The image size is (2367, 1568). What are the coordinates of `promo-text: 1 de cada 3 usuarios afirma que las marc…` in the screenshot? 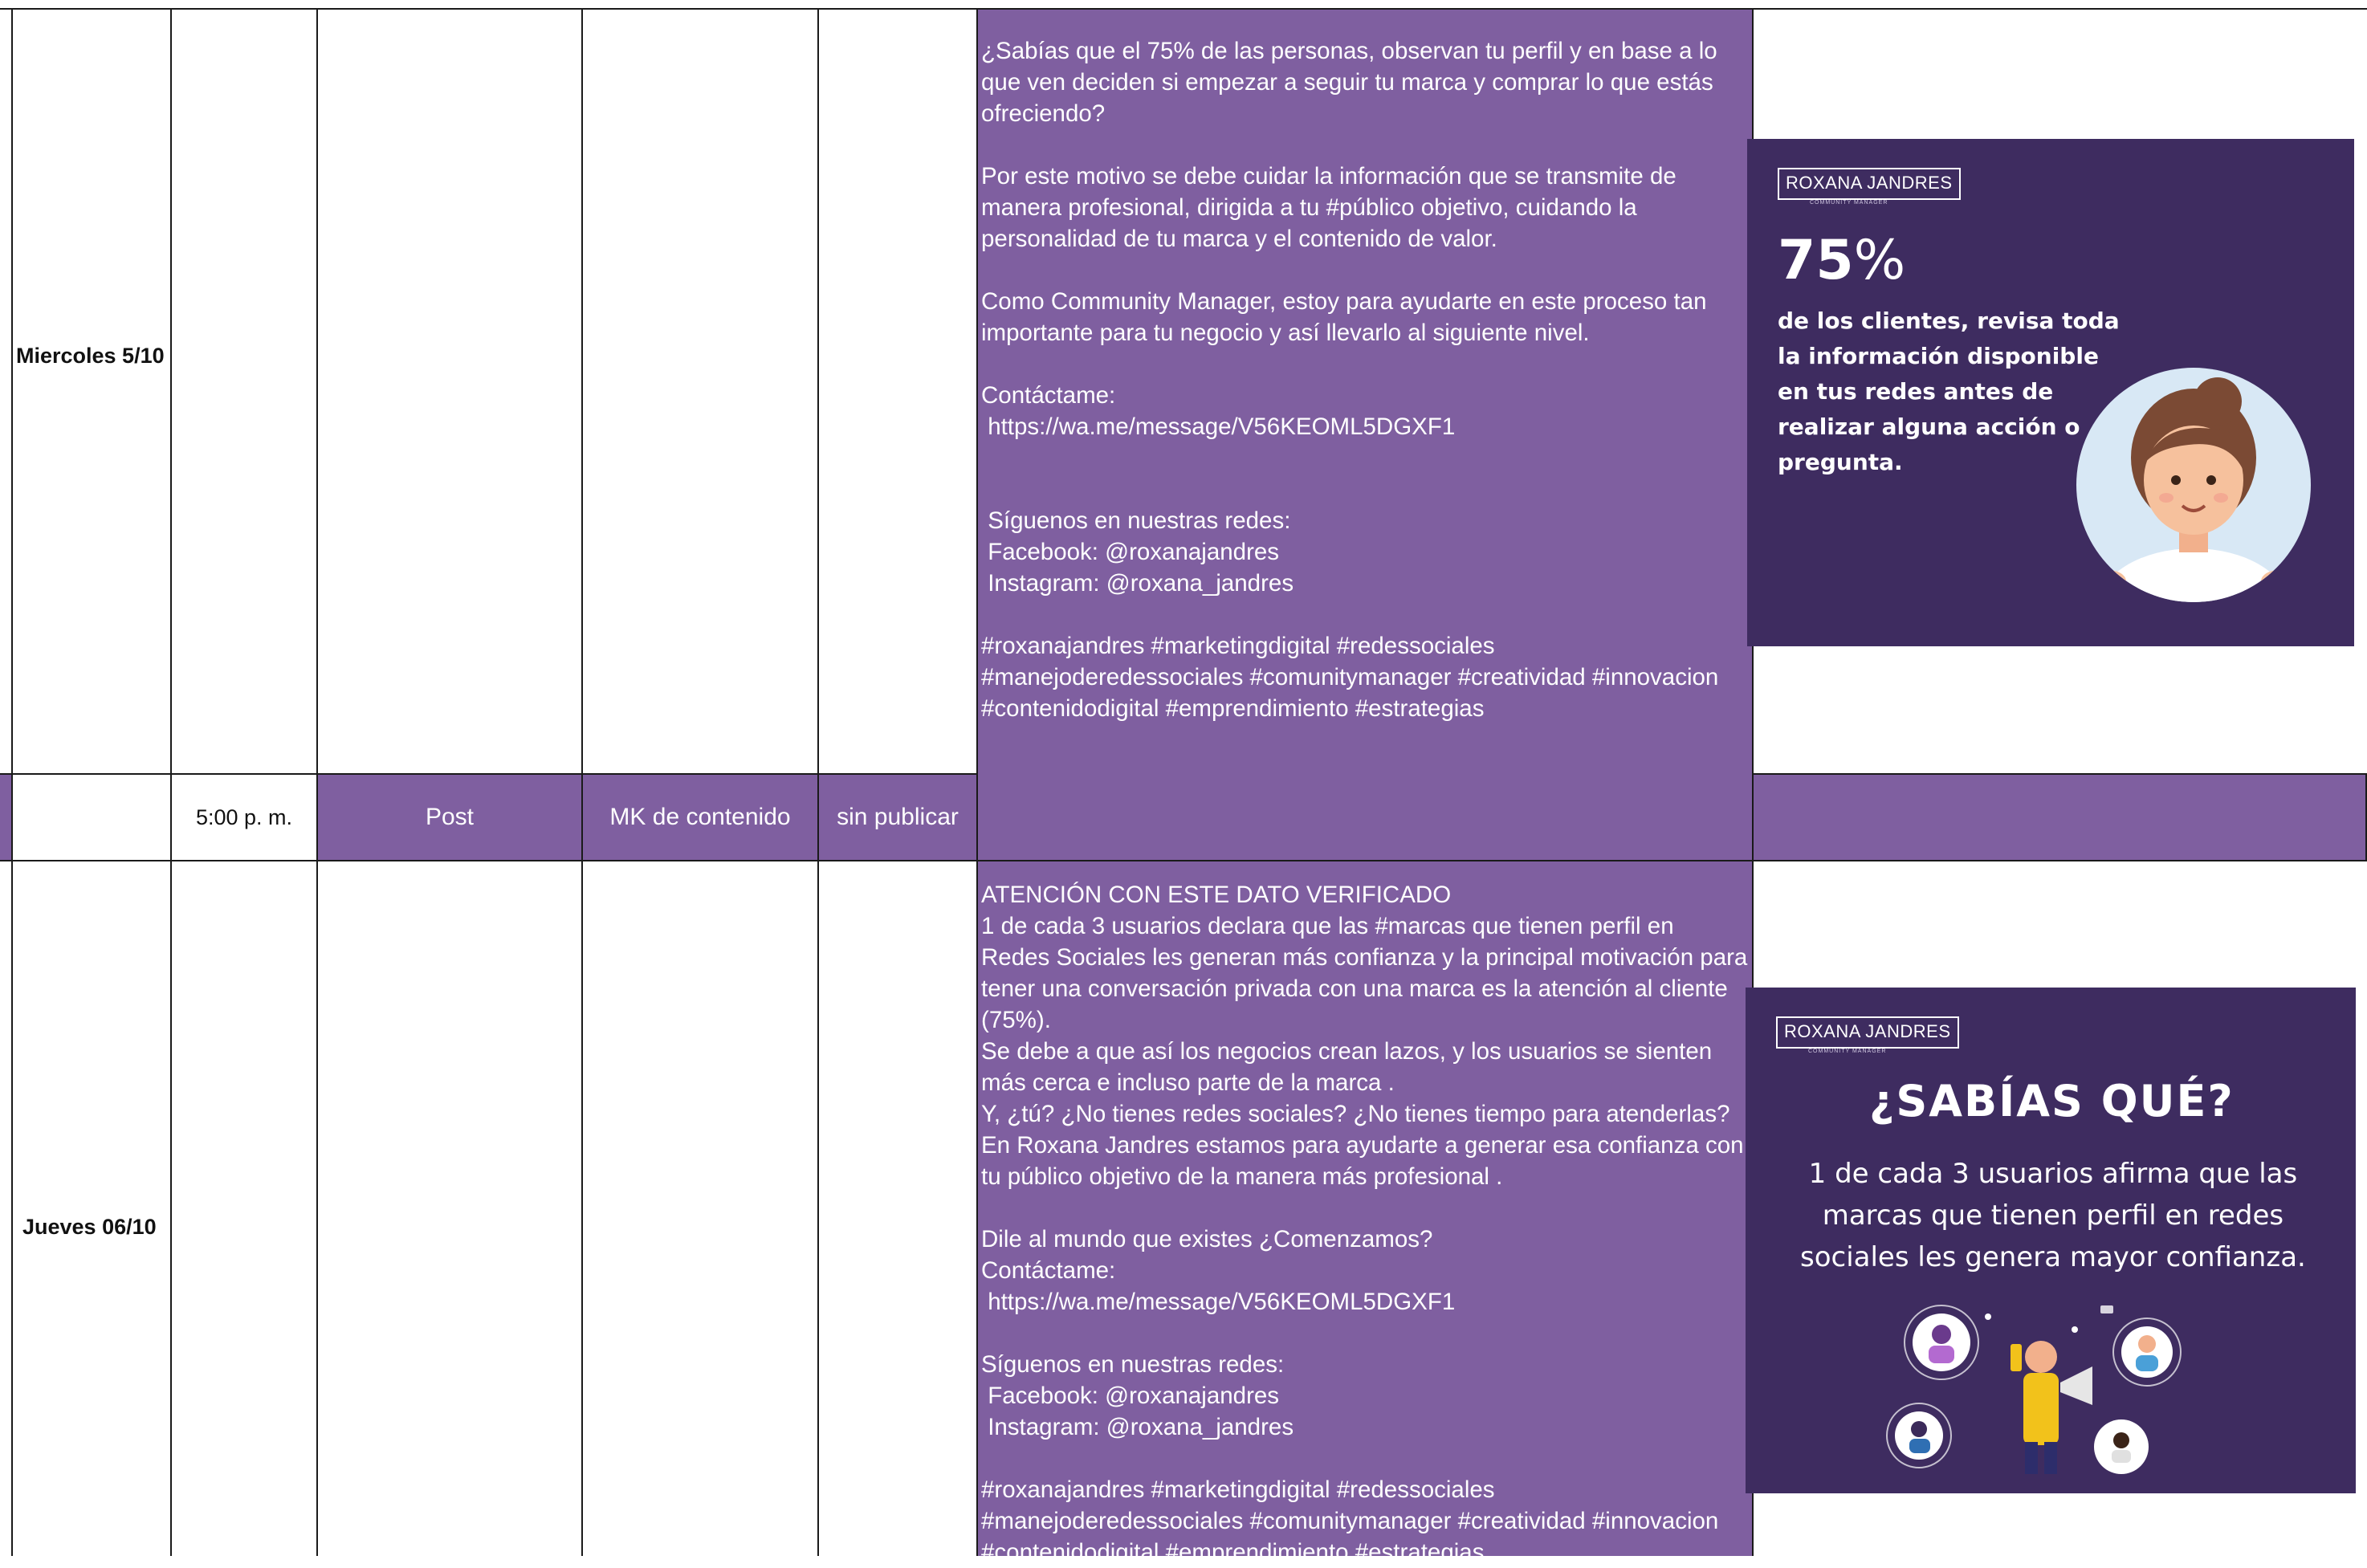 It's located at (2053, 1215).